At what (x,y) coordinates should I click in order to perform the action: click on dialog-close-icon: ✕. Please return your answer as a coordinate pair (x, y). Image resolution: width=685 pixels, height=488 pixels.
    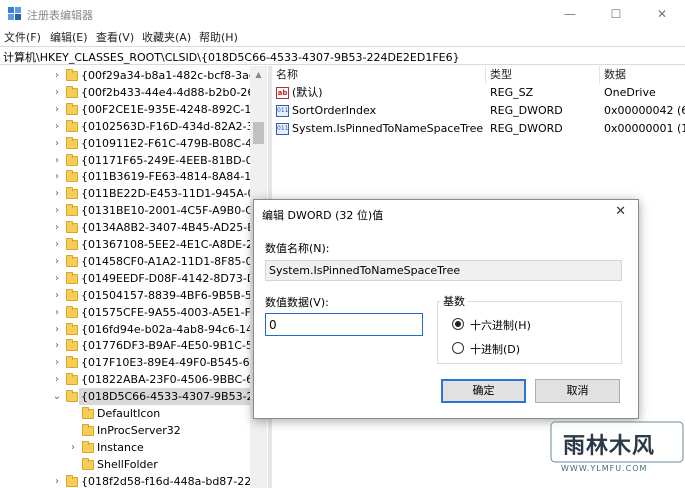
    Looking at the image, I should click on (620, 211).